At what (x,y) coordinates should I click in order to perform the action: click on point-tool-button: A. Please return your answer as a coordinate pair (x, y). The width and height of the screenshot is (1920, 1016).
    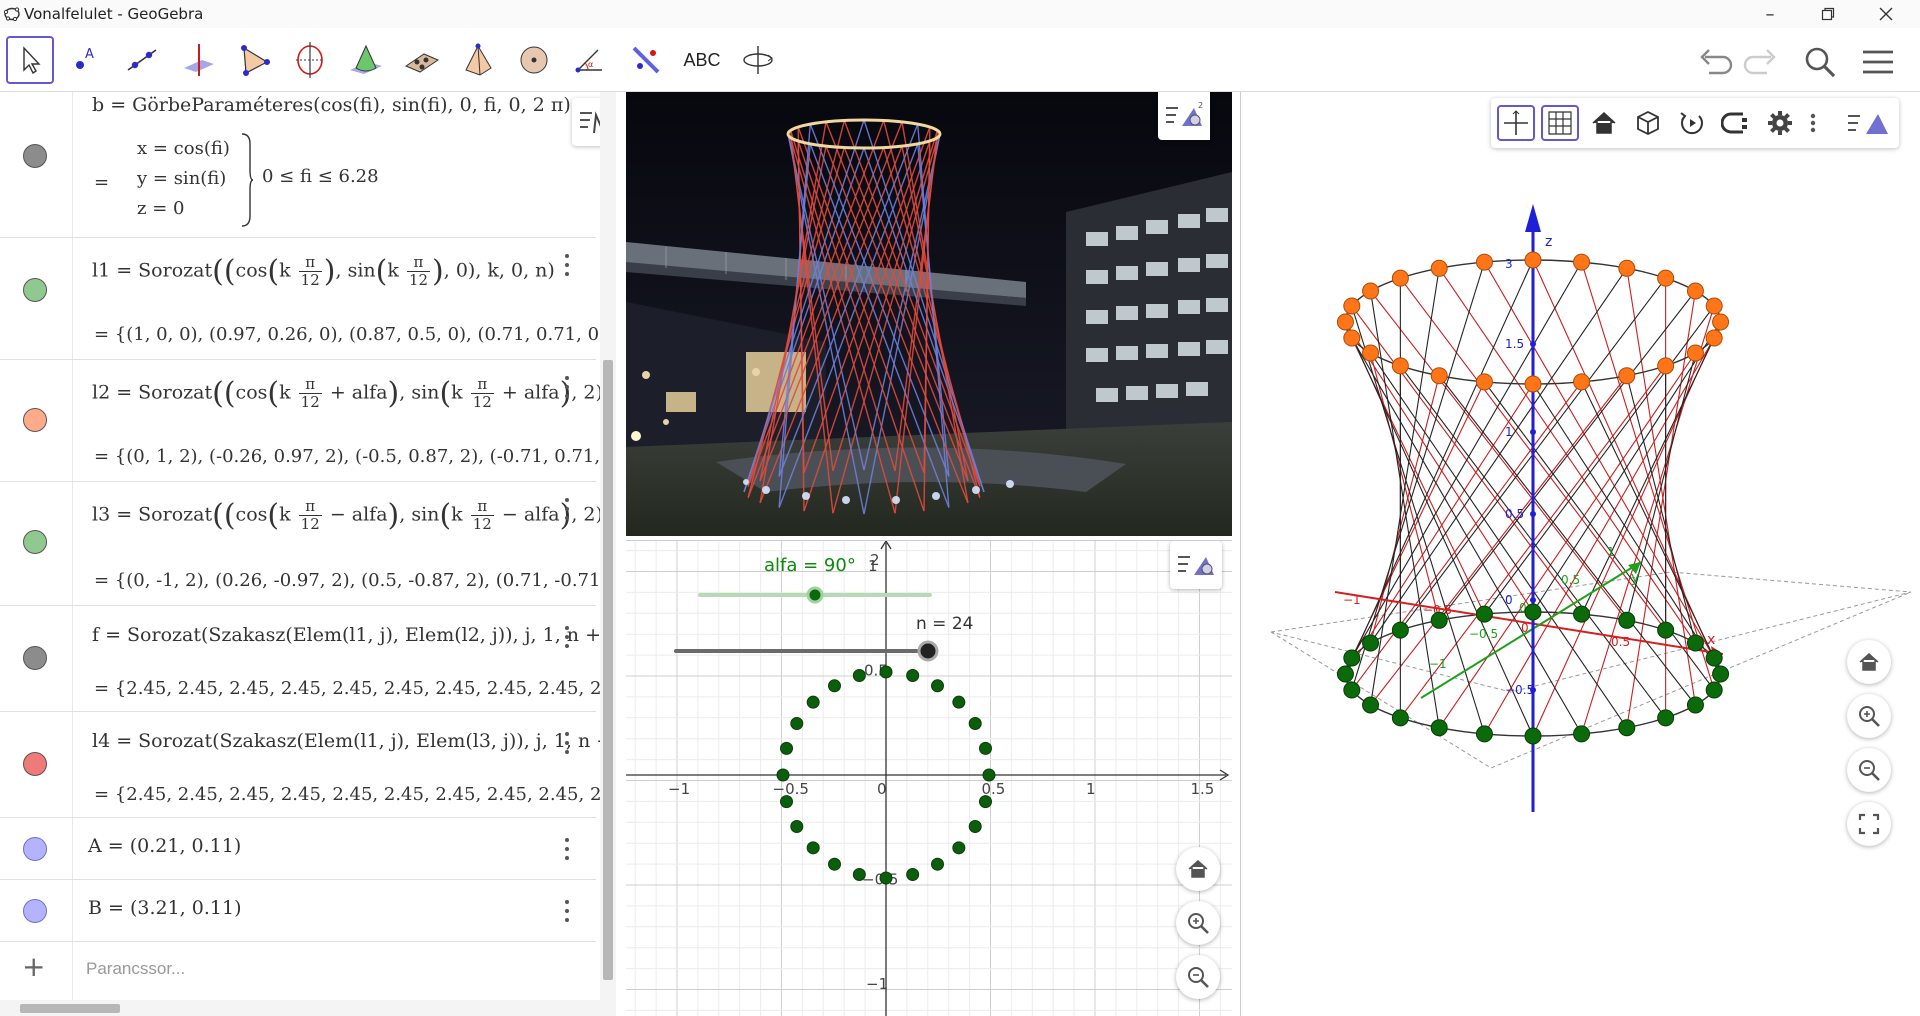
    Looking at the image, I should click on (86, 60).